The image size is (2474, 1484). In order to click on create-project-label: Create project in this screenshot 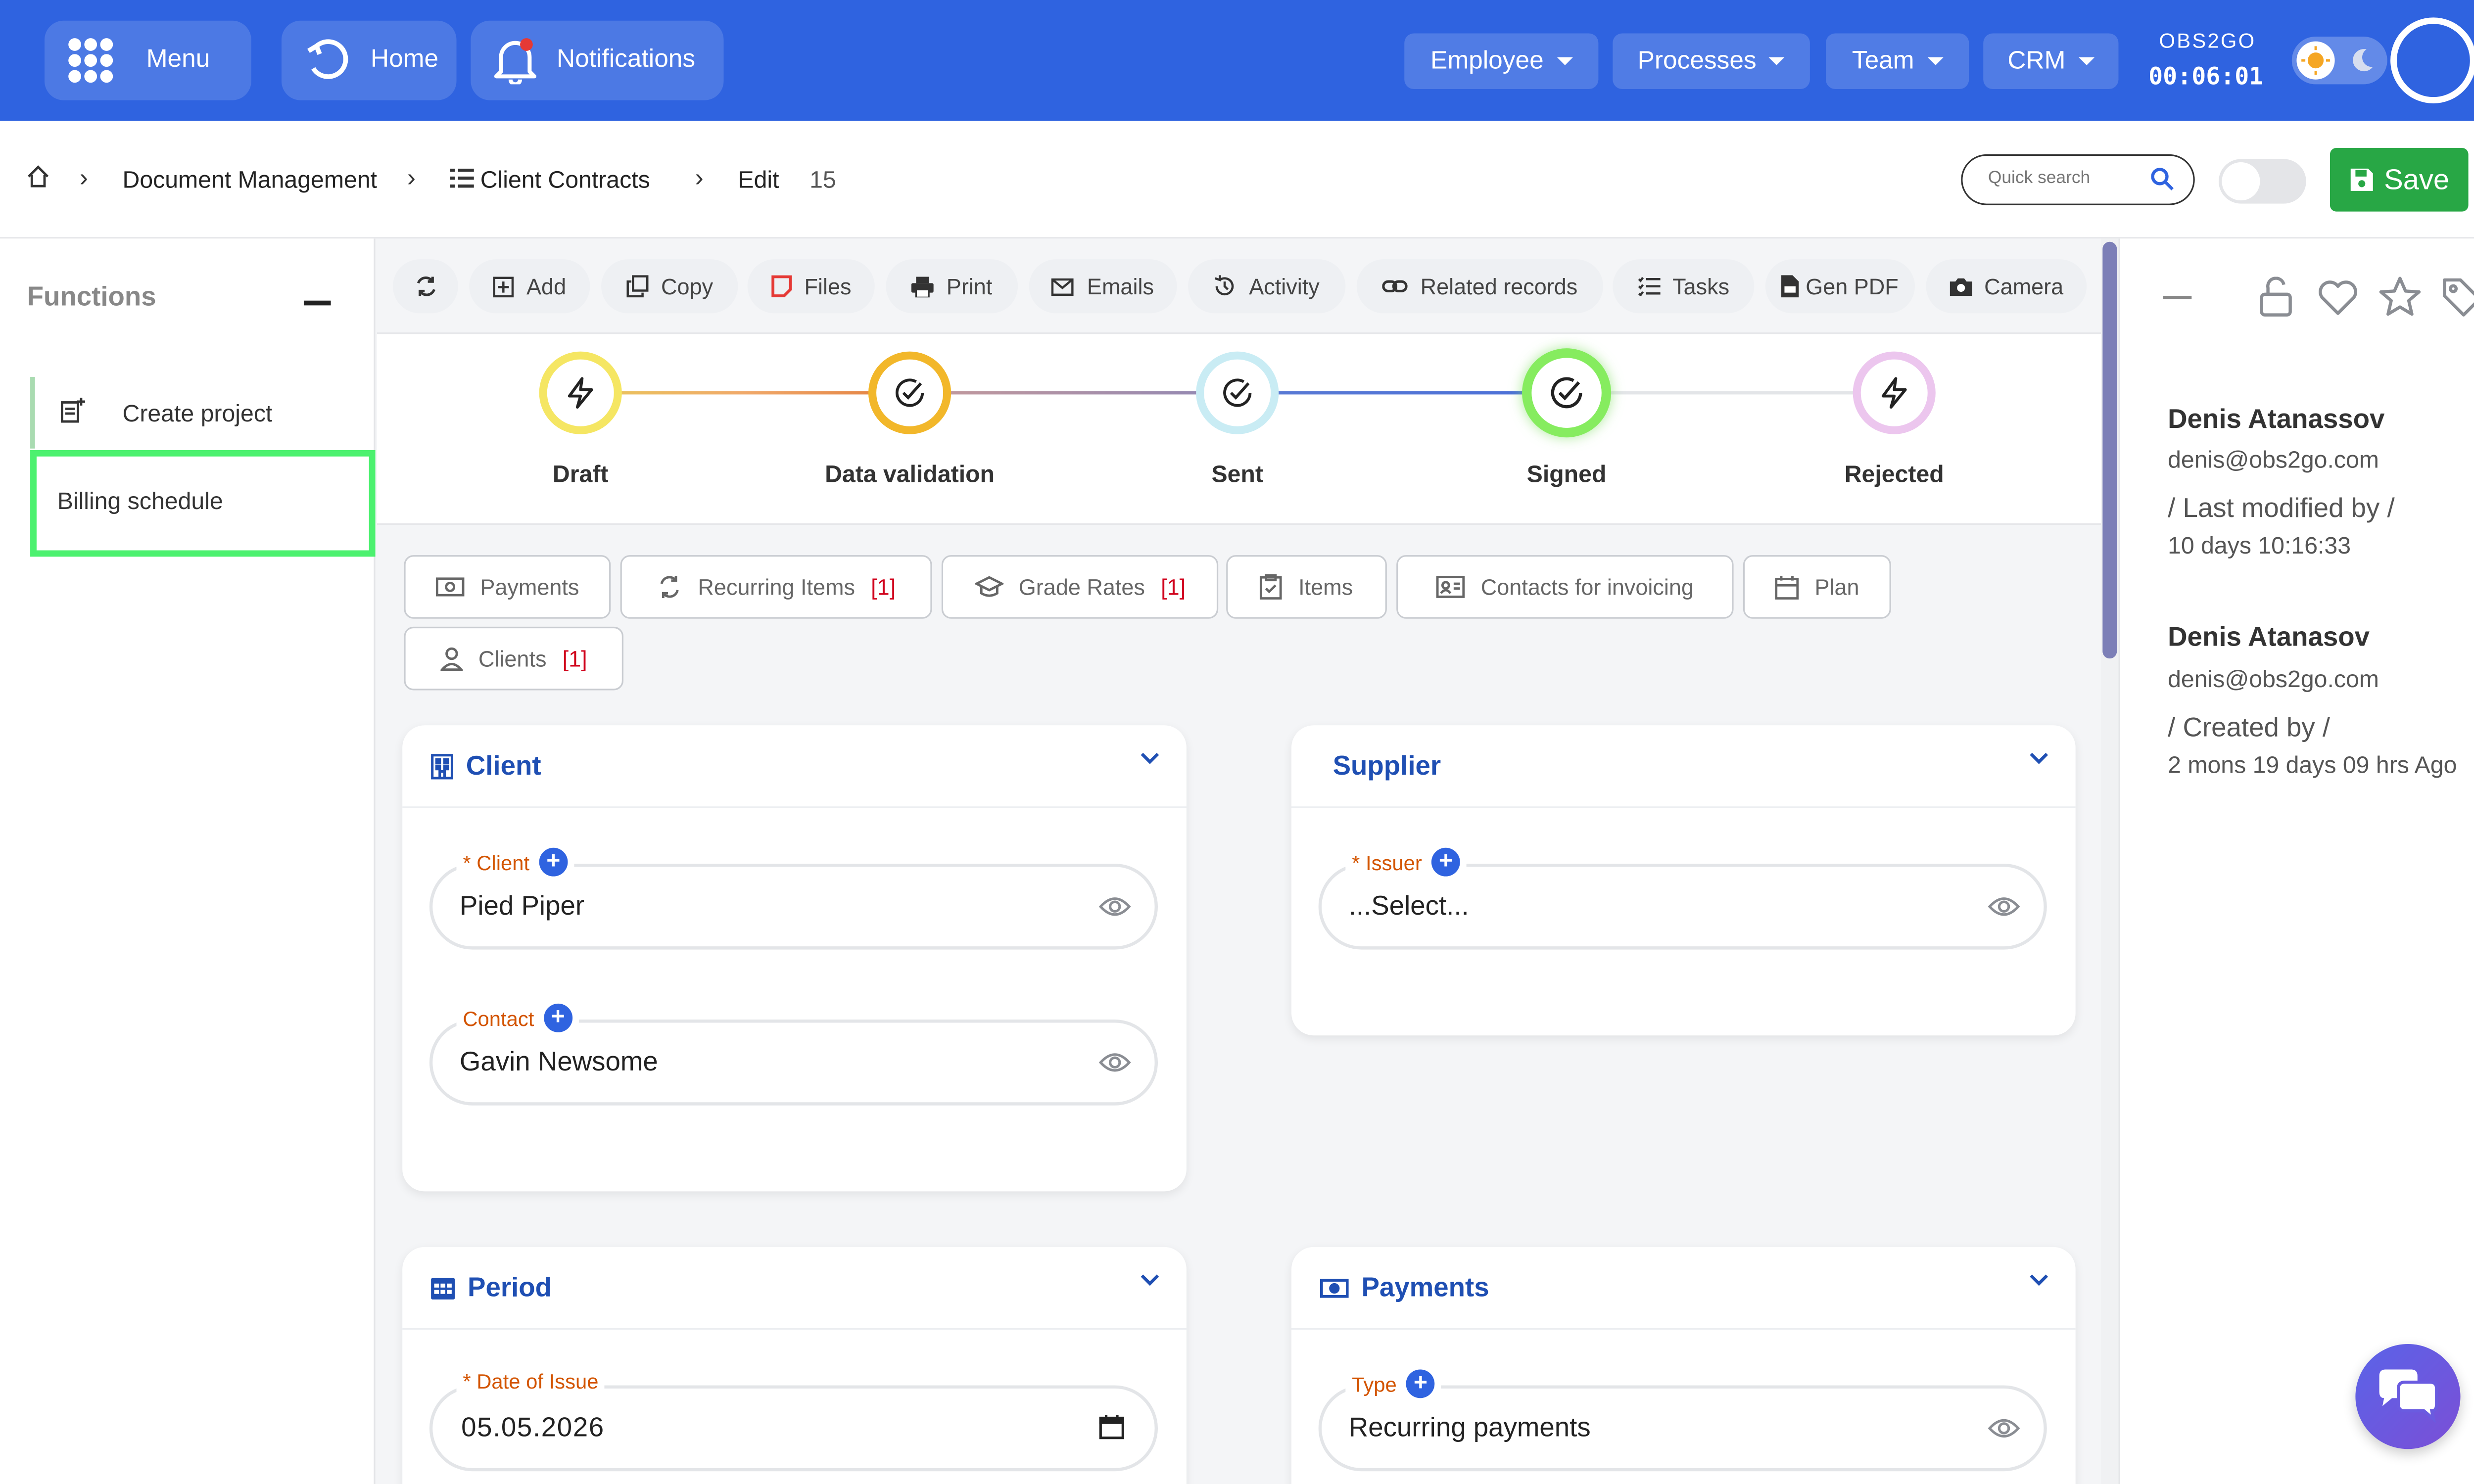, I will do `click(197, 414)`.